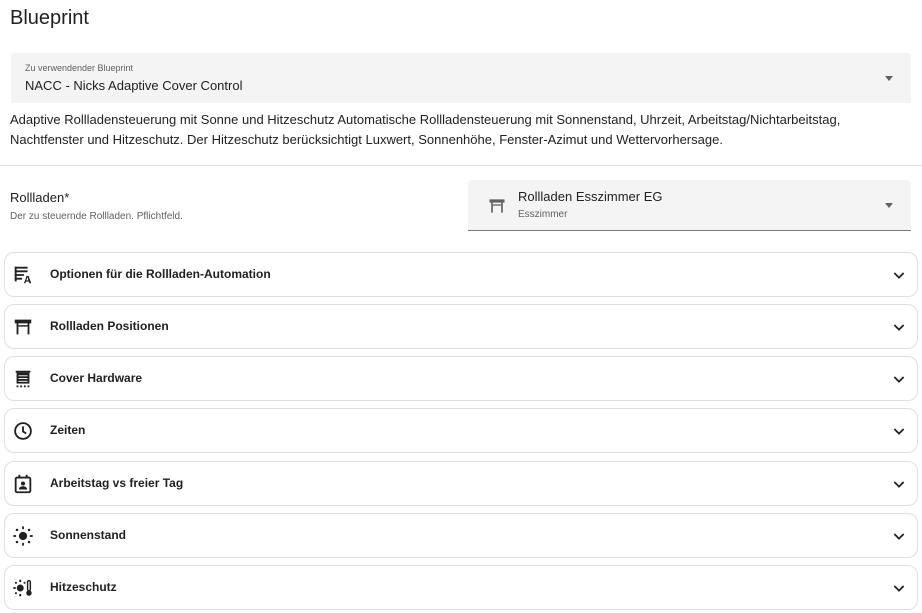 The image size is (922, 613). Describe the element at coordinates (461, 165) in the screenshot. I see `divider` at that location.